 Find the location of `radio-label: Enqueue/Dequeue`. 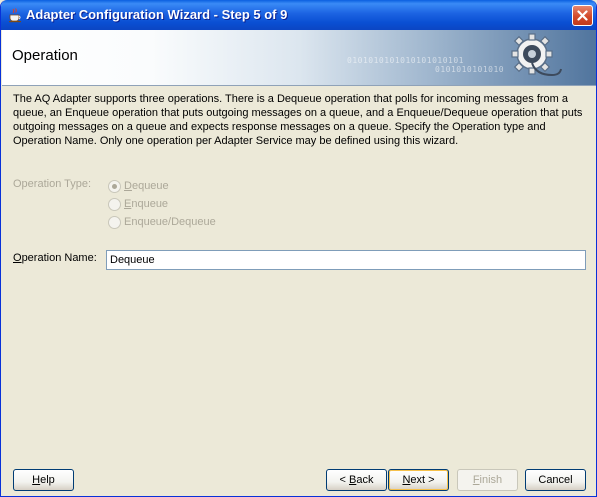

radio-label: Enqueue/Dequeue is located at coordinates (170, 222).